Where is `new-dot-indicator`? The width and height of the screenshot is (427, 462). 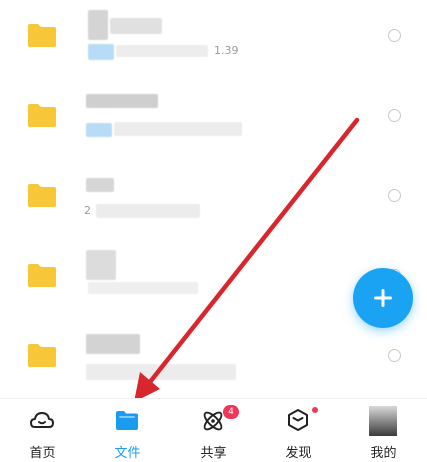
new-dot-indicator is located at coordinates (315, 410).